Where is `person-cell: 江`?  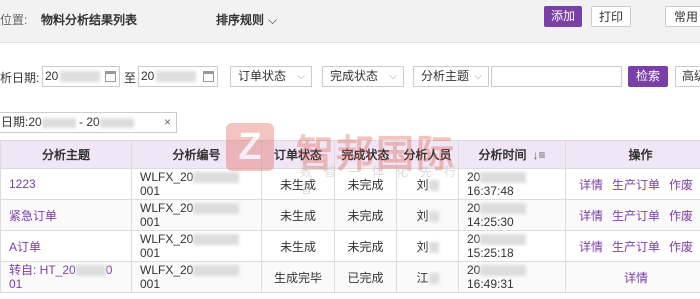 person-cell: 江 is located at coordinates (427, 277).